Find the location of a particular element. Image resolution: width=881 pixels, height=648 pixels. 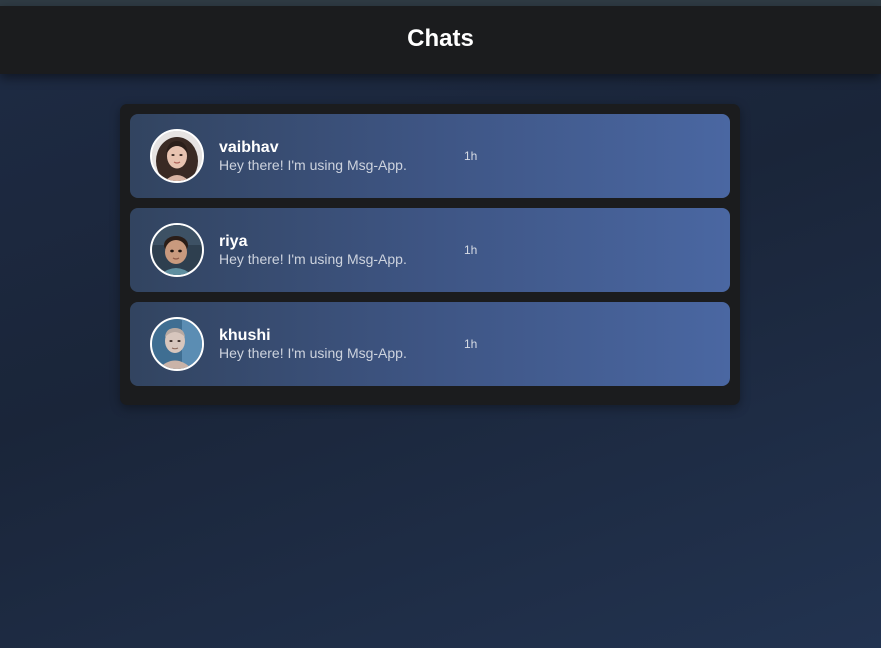

page-title: Chats is located at coordinates (440, 38).